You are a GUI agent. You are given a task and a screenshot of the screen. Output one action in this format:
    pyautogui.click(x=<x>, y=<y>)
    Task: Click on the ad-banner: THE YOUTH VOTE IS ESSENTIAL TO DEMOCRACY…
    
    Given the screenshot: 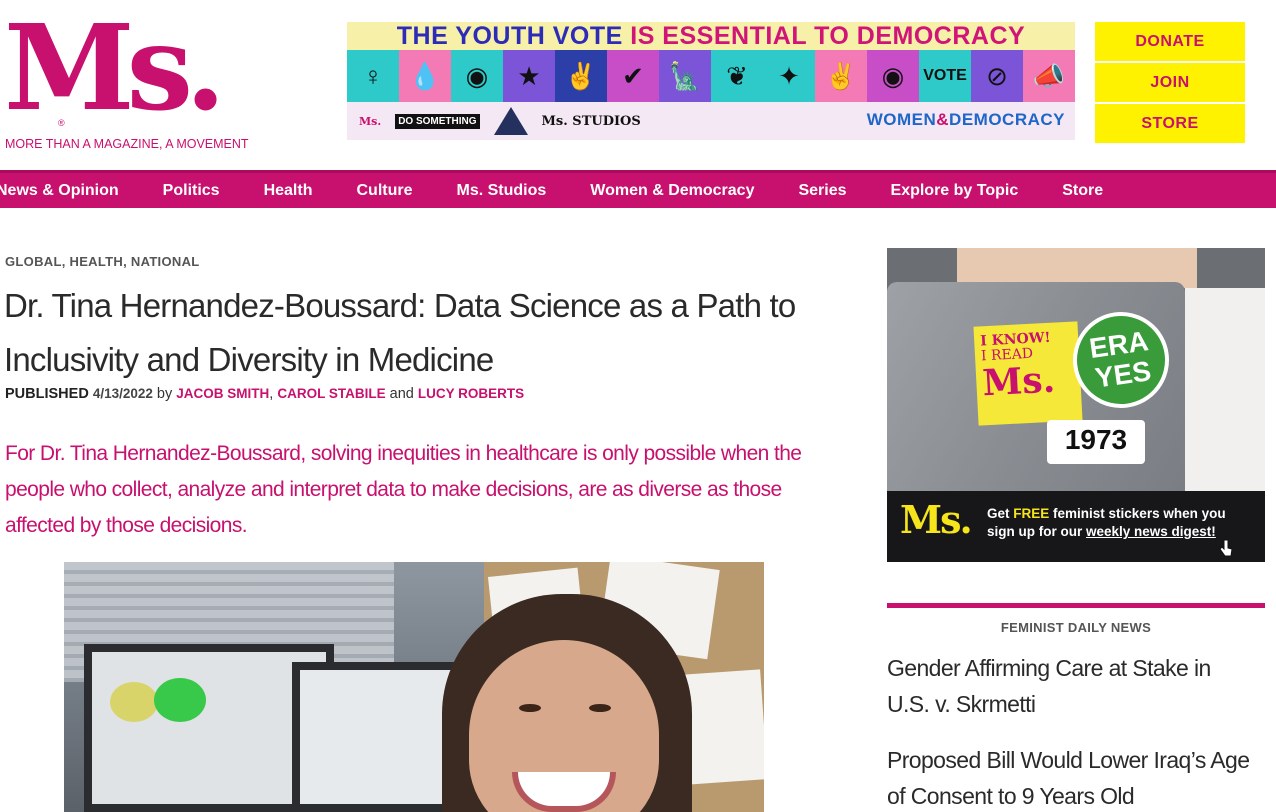 What is the action you would take?
    pyautogui.click(x=711, y=81)
    